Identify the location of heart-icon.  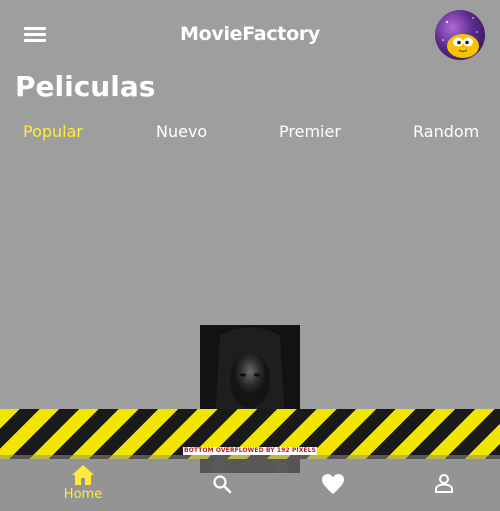
(333, 484).